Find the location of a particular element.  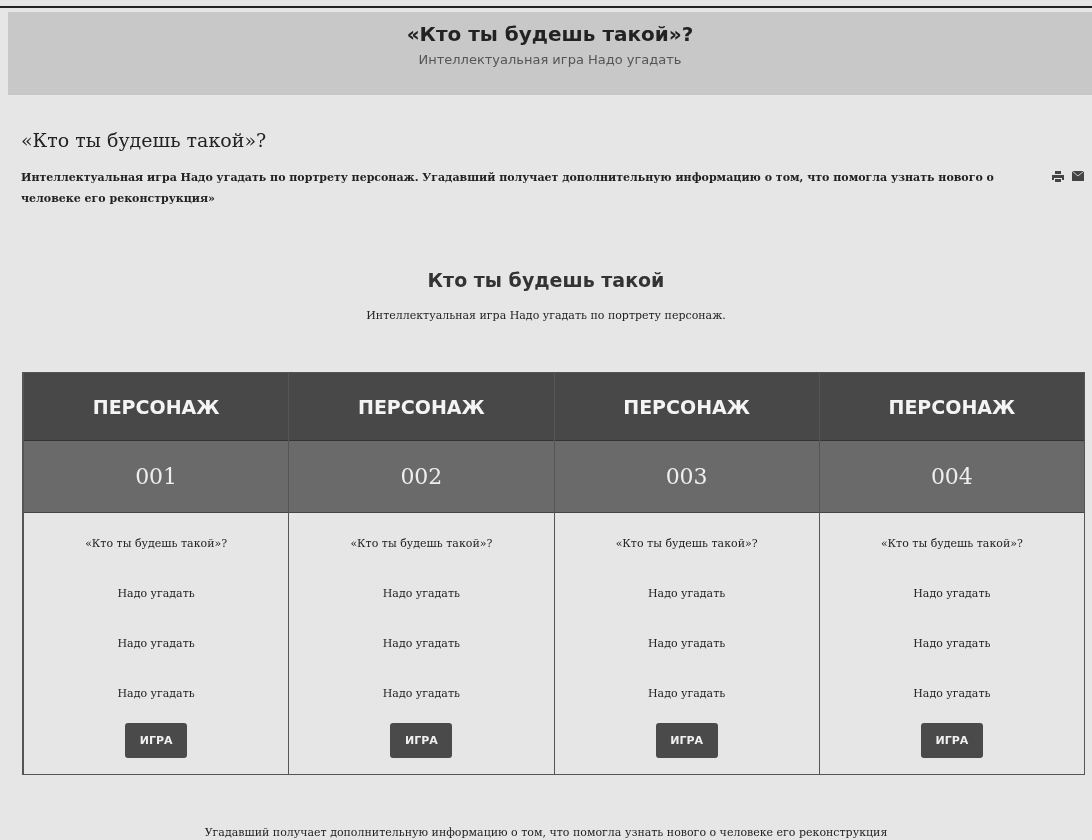

number-band: 003 is located at coordinates (686, 477).